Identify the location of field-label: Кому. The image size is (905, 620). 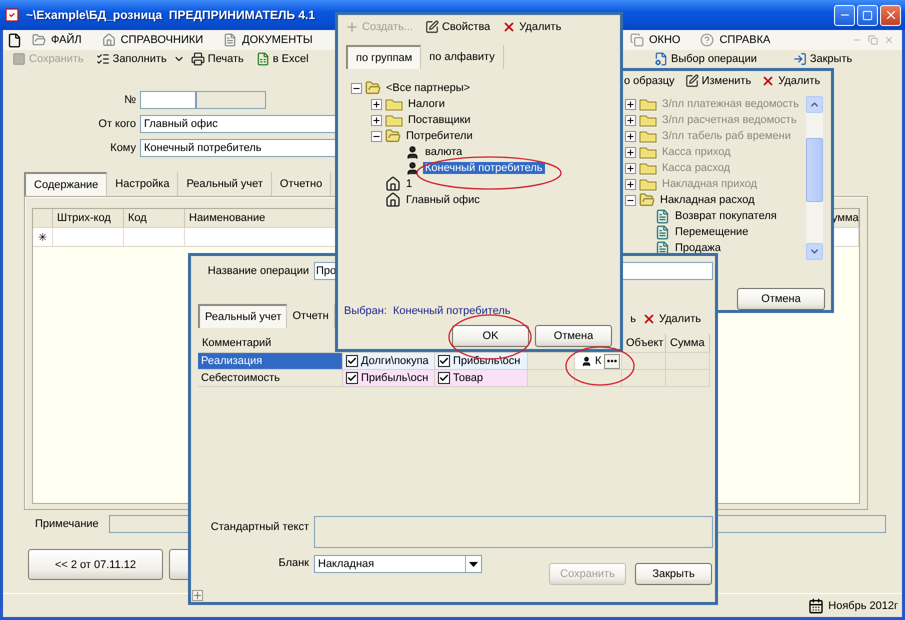
(123, 148).